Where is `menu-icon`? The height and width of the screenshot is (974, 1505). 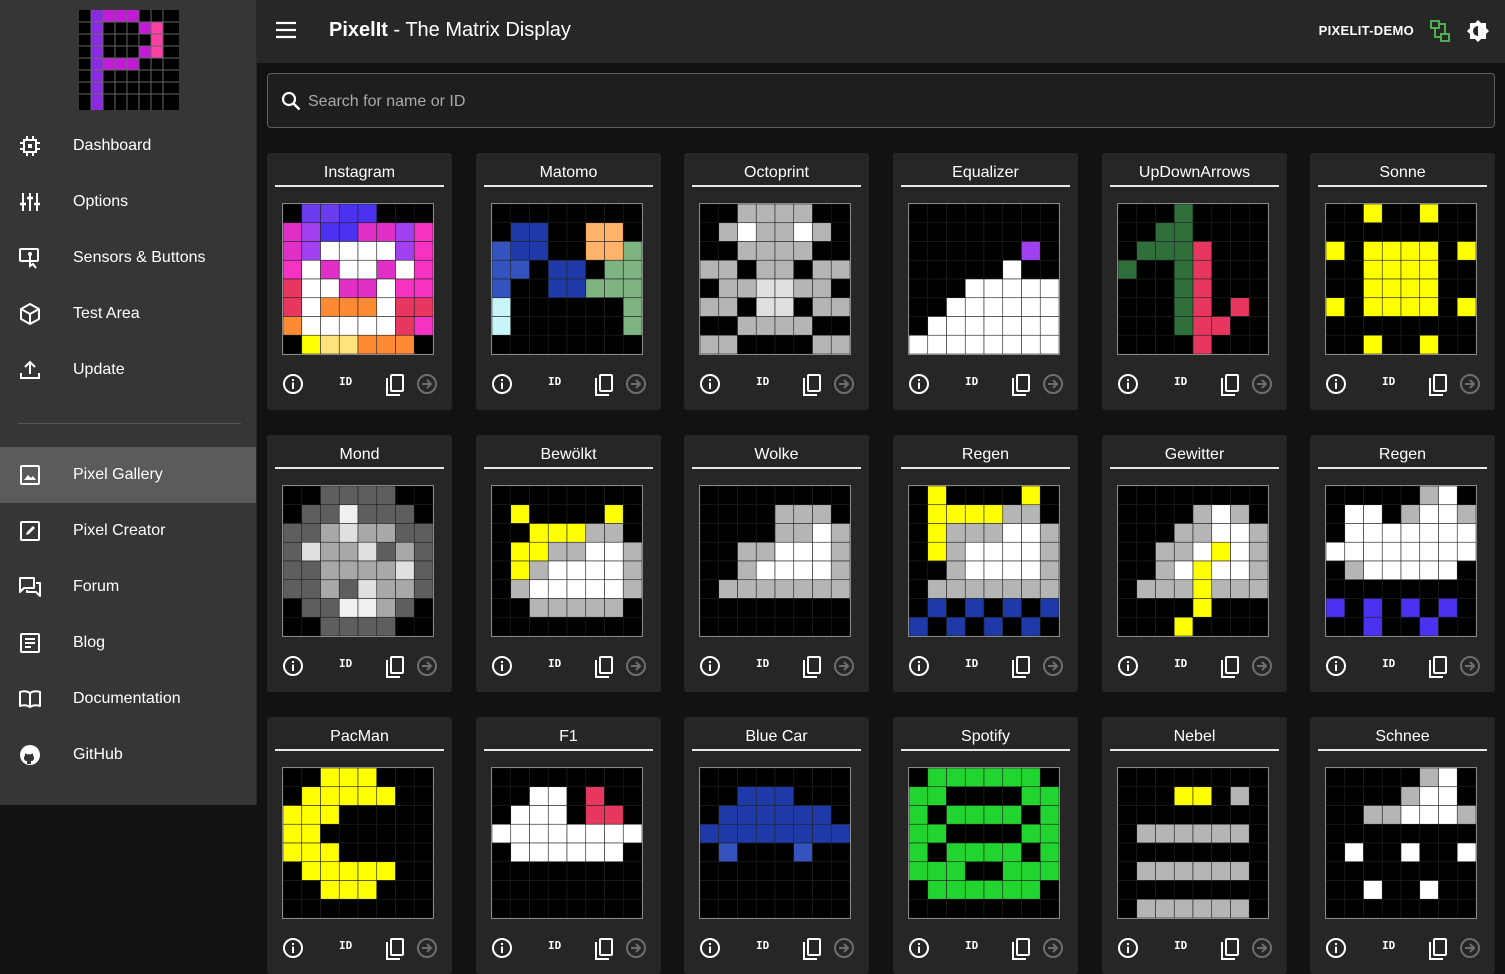
menu-icon is located at coordinates (286, 30).